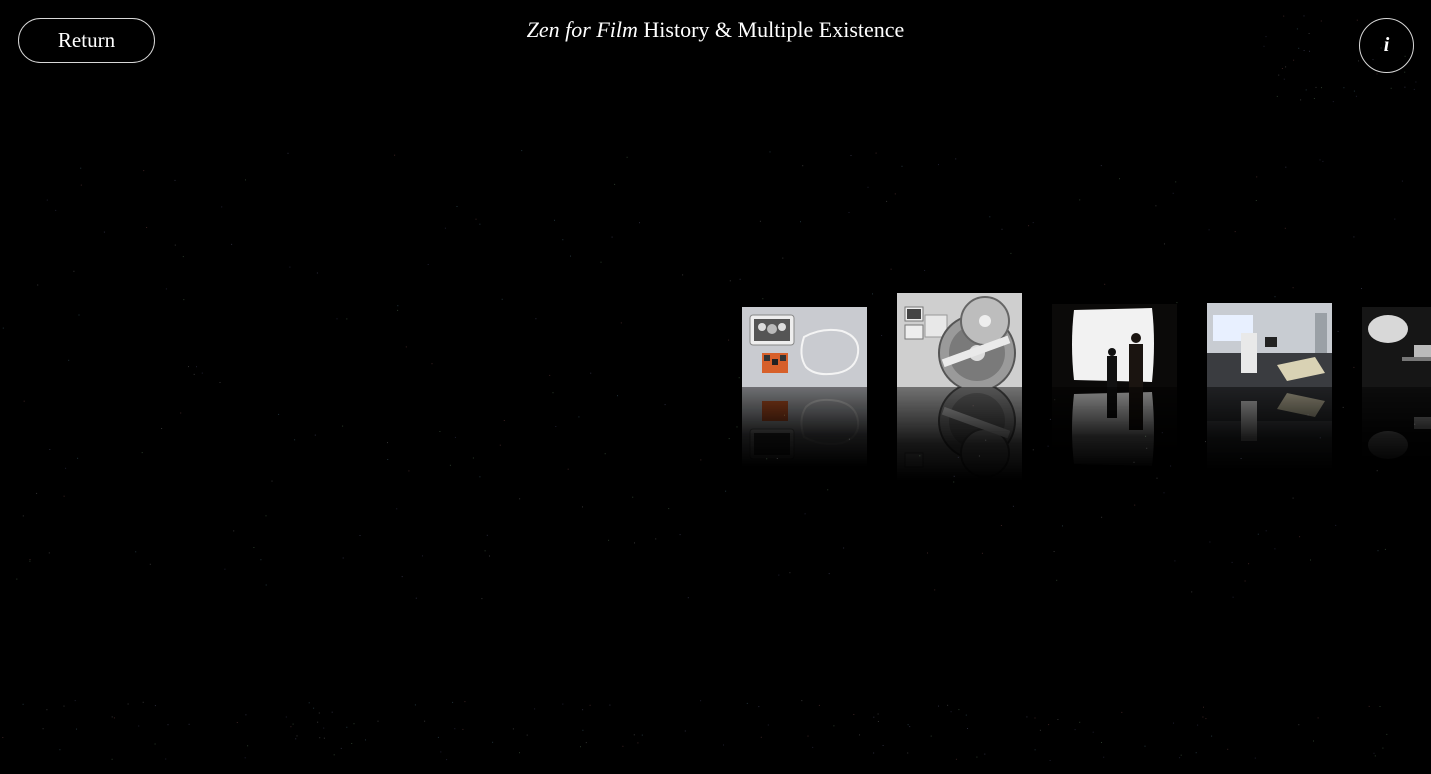 This screenshot has height=774, width=1431. I want to click on gallery-item-box-set-and-film, so click(804, 387).